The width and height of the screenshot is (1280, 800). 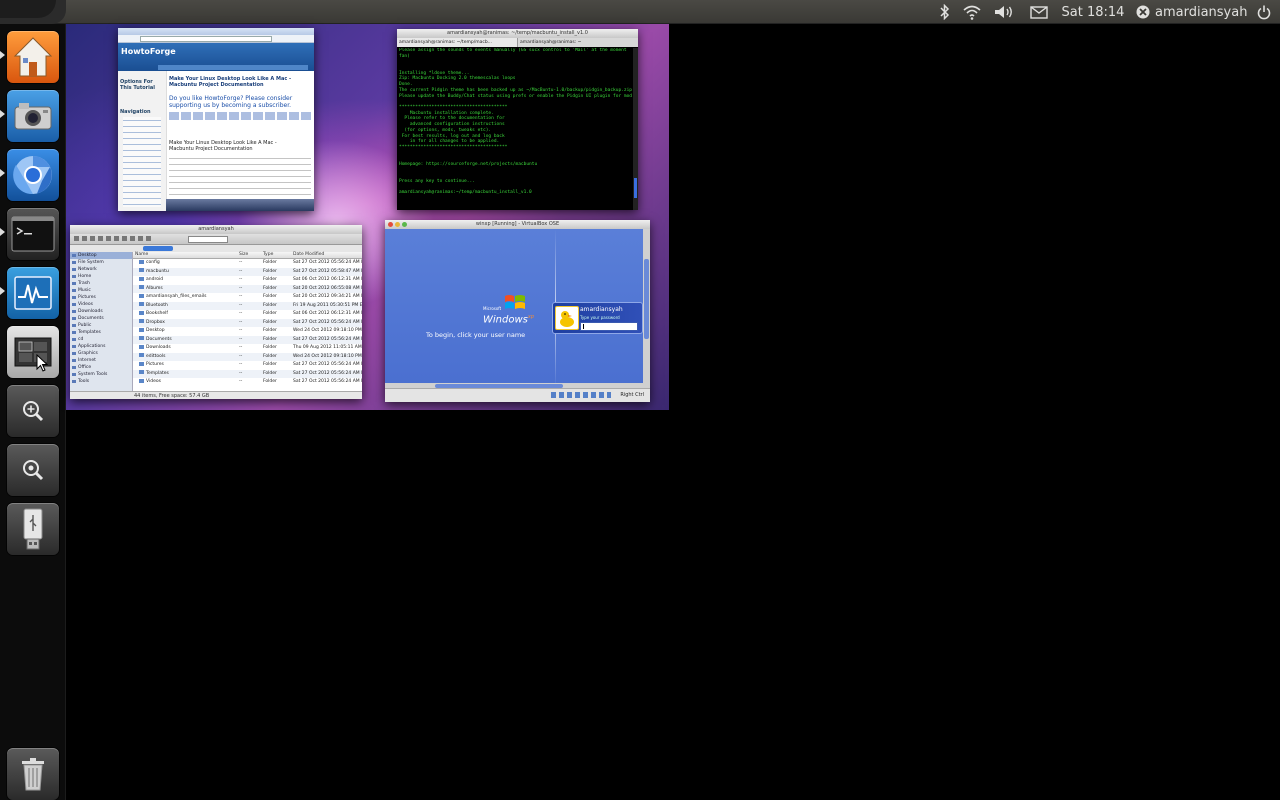 I want to click on sidebar-place: Templates, so click(x=101, y=332).